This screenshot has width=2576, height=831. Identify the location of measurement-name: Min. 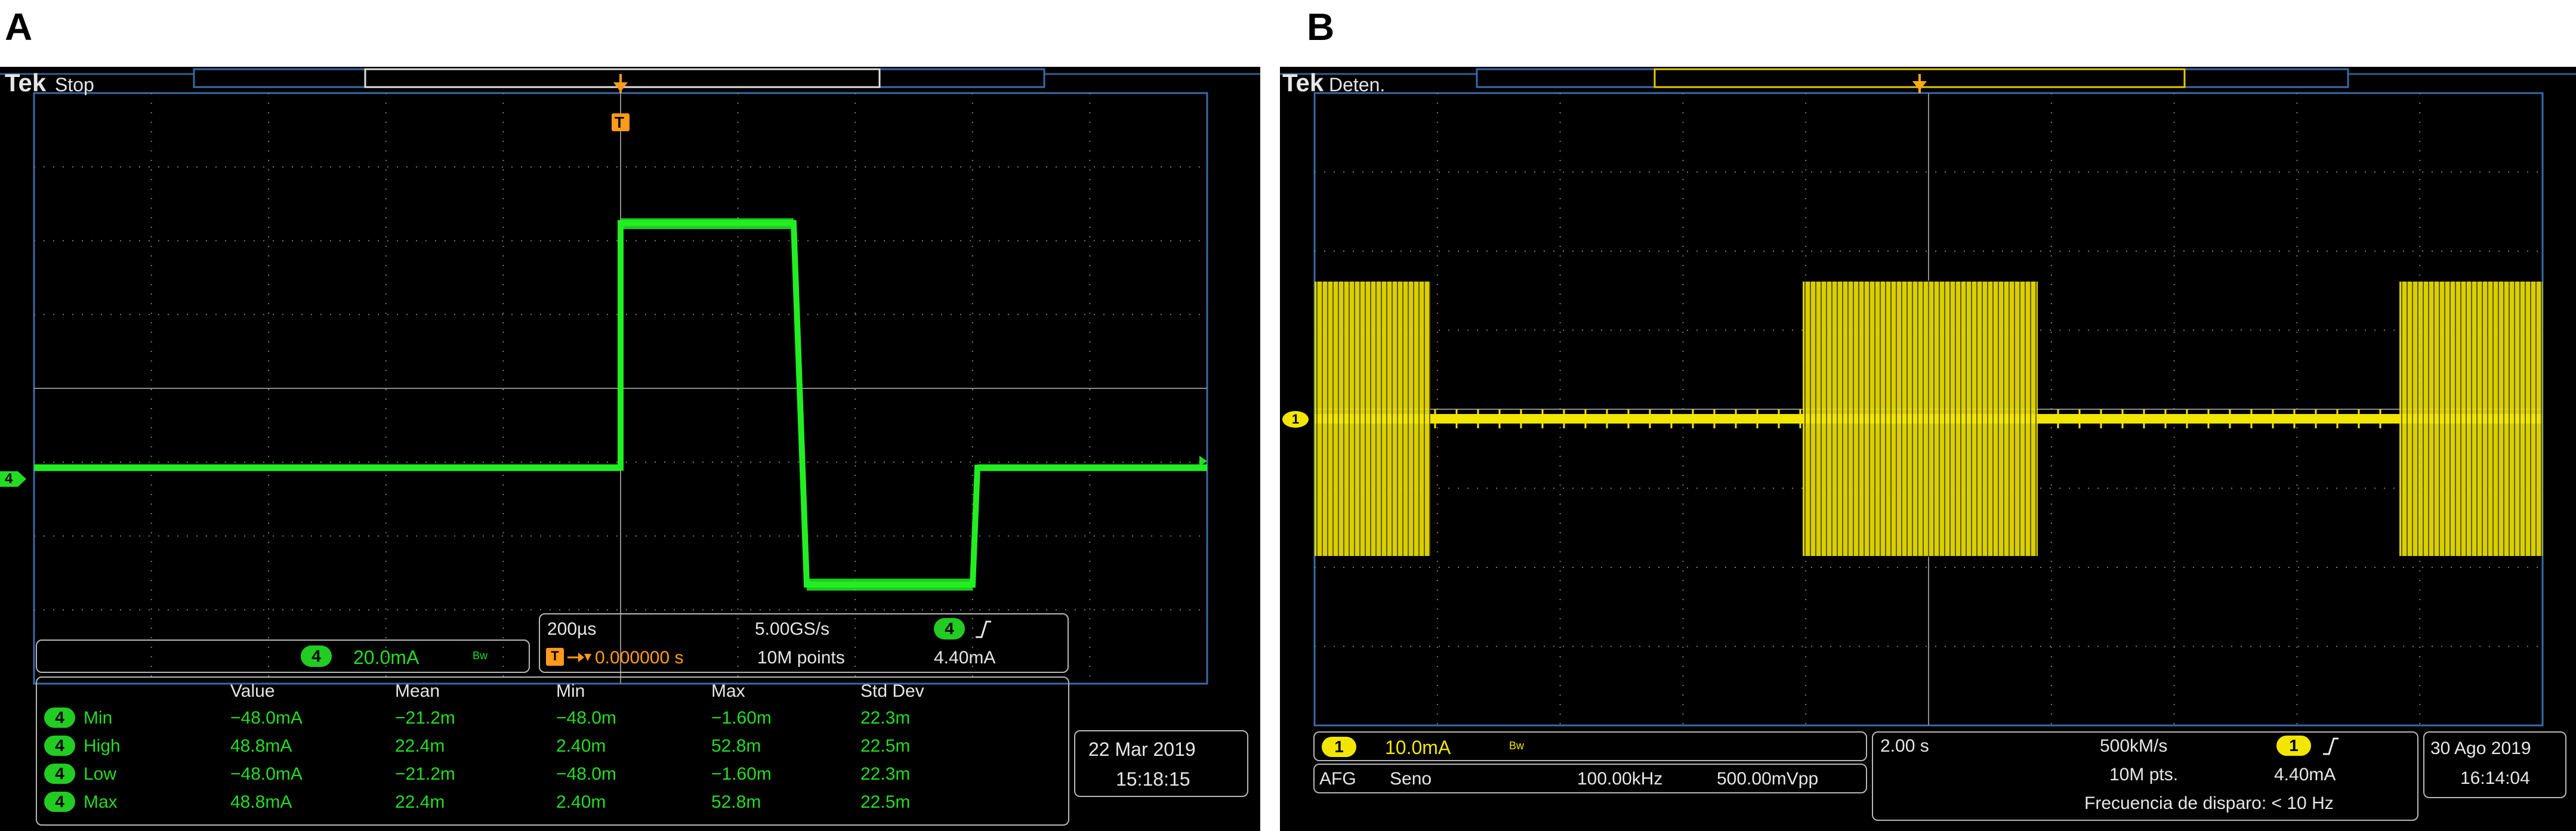
(98, 718).